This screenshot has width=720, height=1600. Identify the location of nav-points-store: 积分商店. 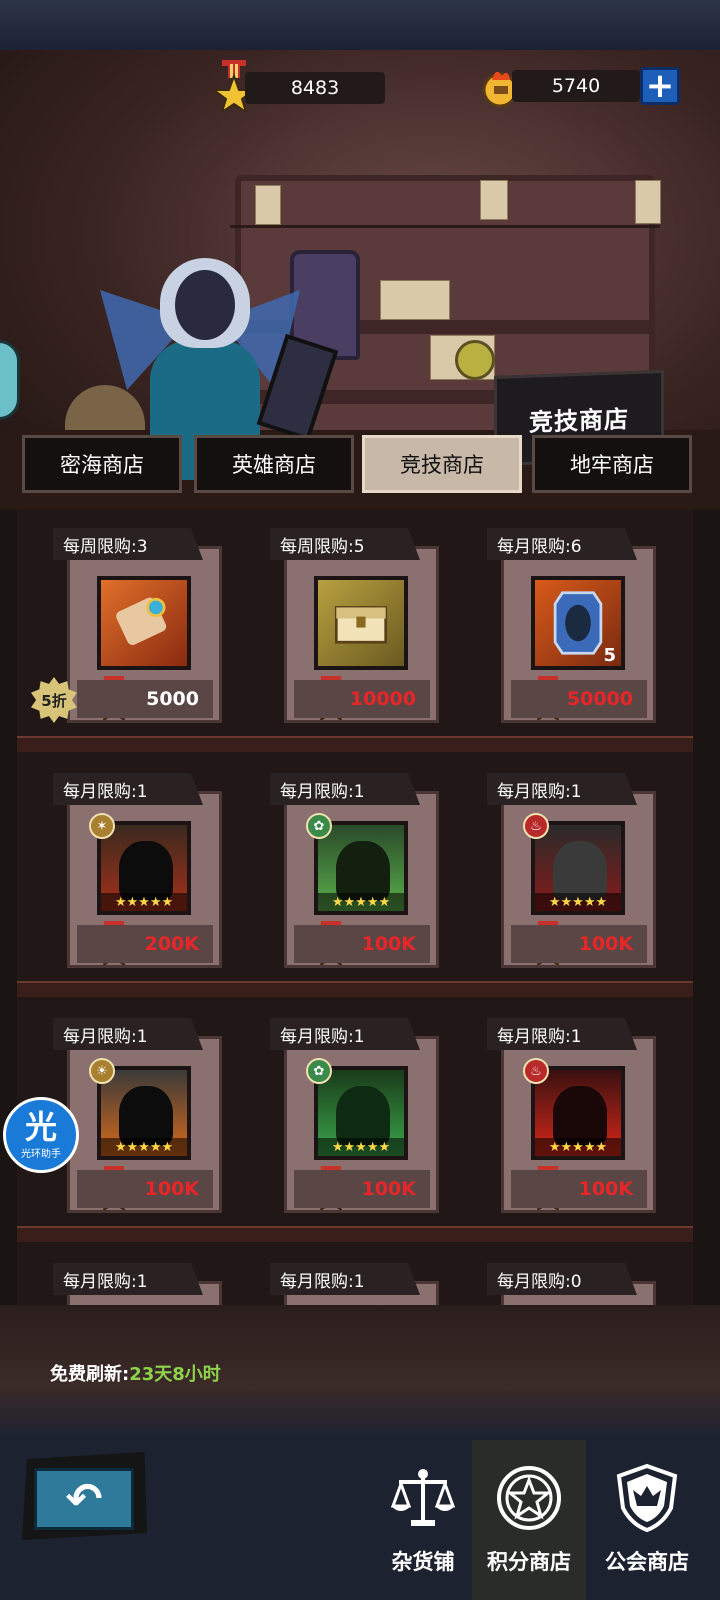
(529, 1520).